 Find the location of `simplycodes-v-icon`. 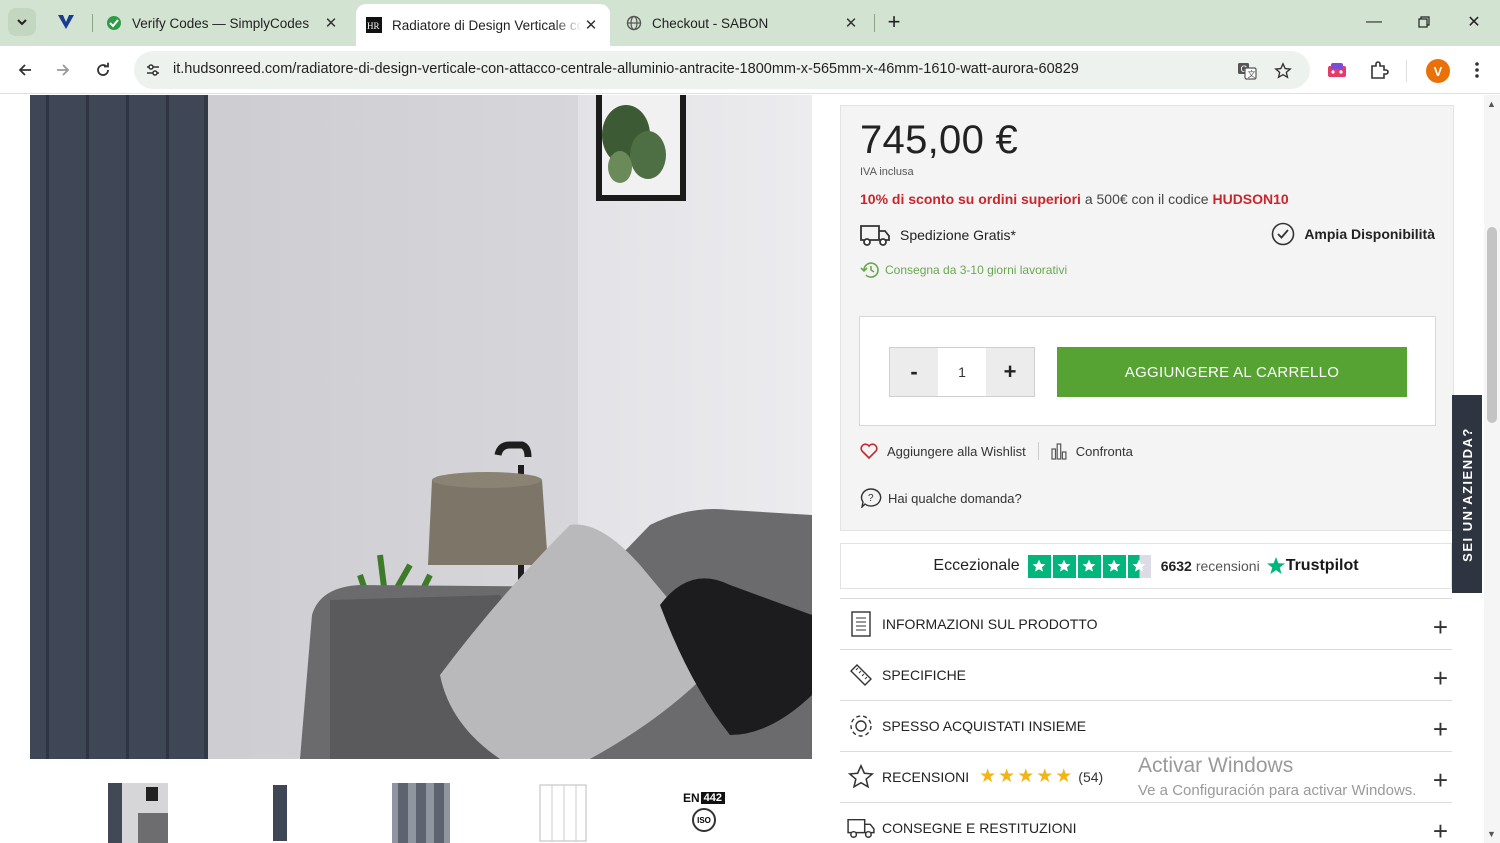

simplycodes-v-icon is located at coordinates (66, 22).